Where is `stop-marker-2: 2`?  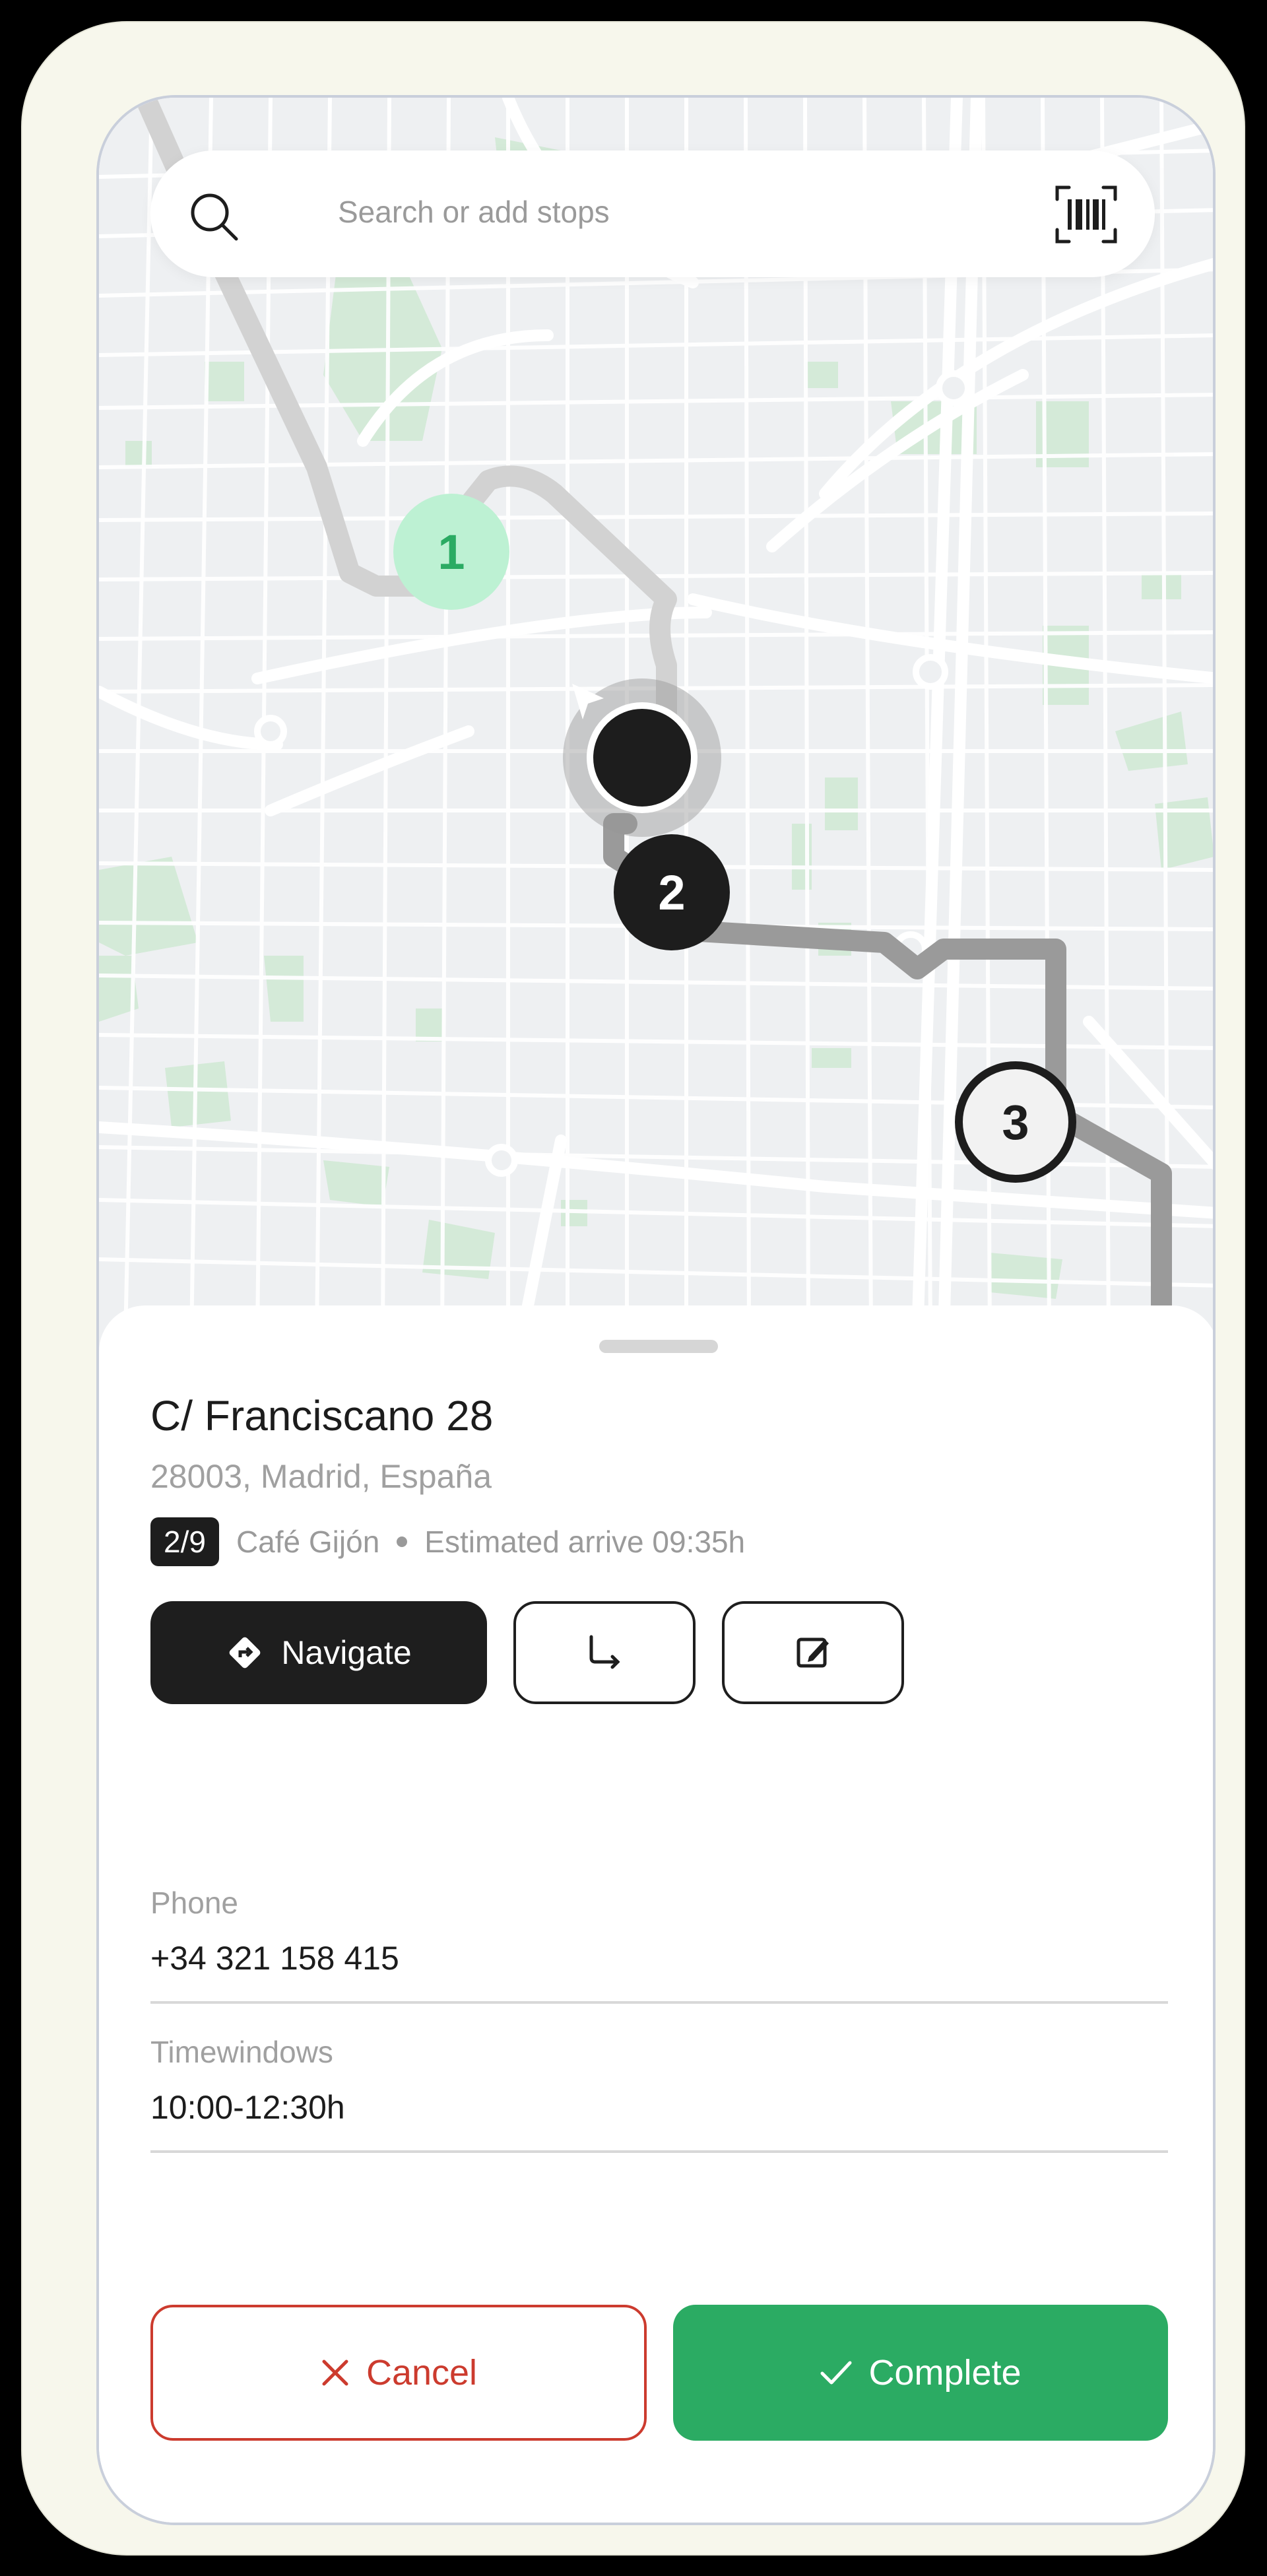 stop-marker-2: 2 is located at coordinates (672, 892).